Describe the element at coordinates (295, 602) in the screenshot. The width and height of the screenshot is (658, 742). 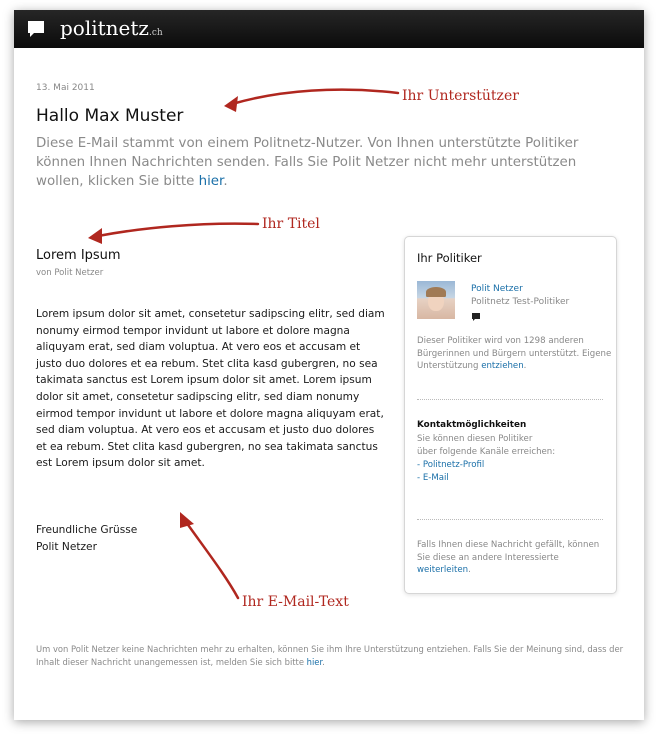
I see `annotation-email-text: Ihr E-Mail-Text` at that location.